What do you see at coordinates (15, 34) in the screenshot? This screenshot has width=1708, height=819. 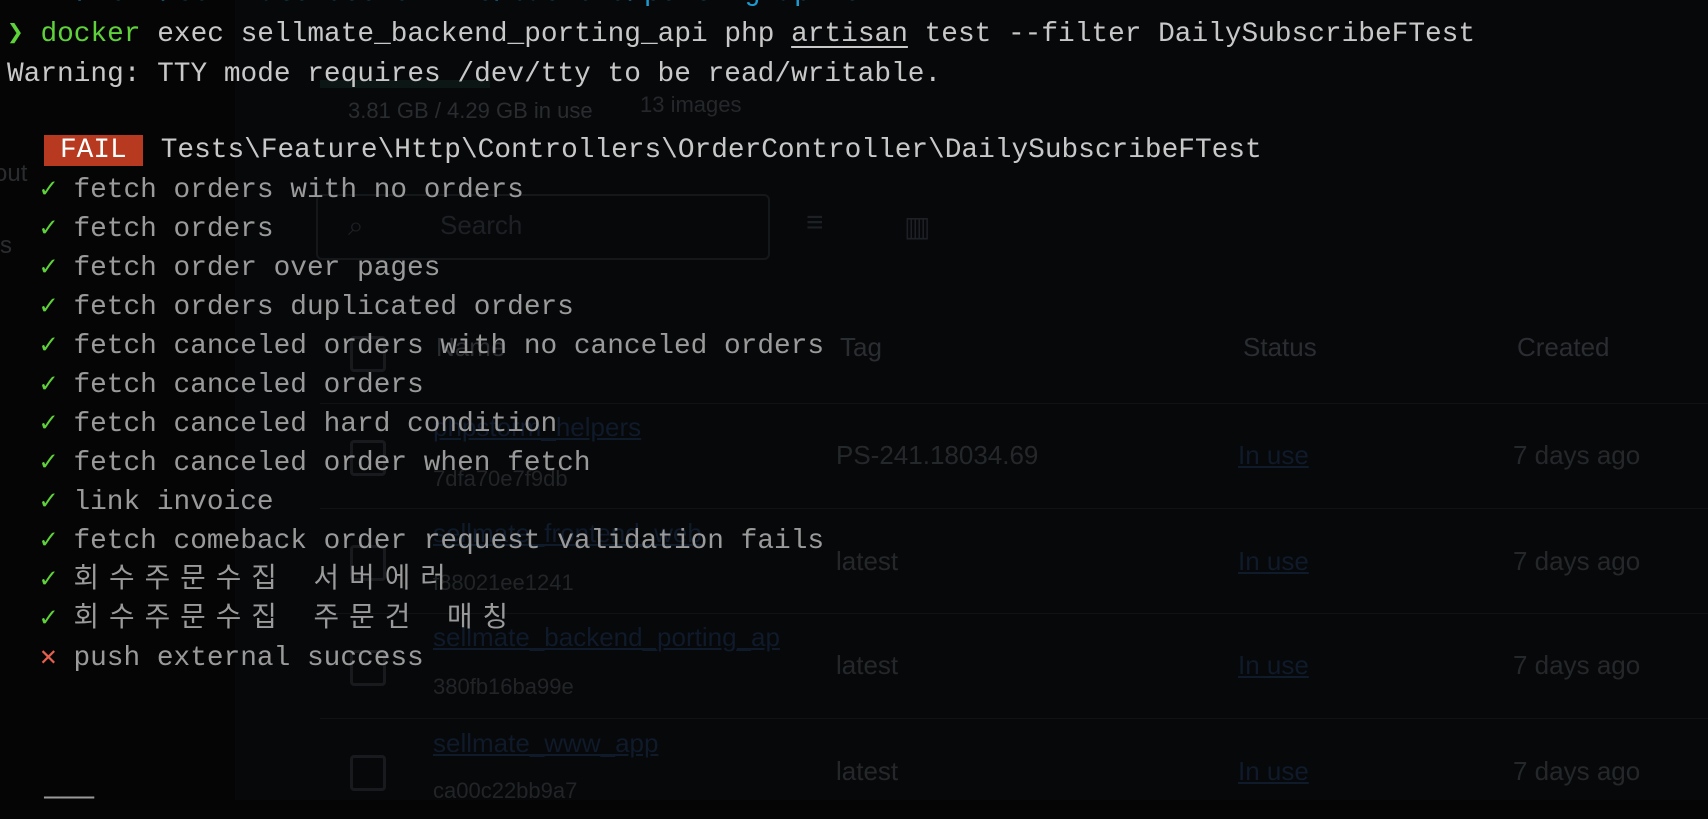 I see `prompt-symbol: ❯` at bounding box center [15, 34].